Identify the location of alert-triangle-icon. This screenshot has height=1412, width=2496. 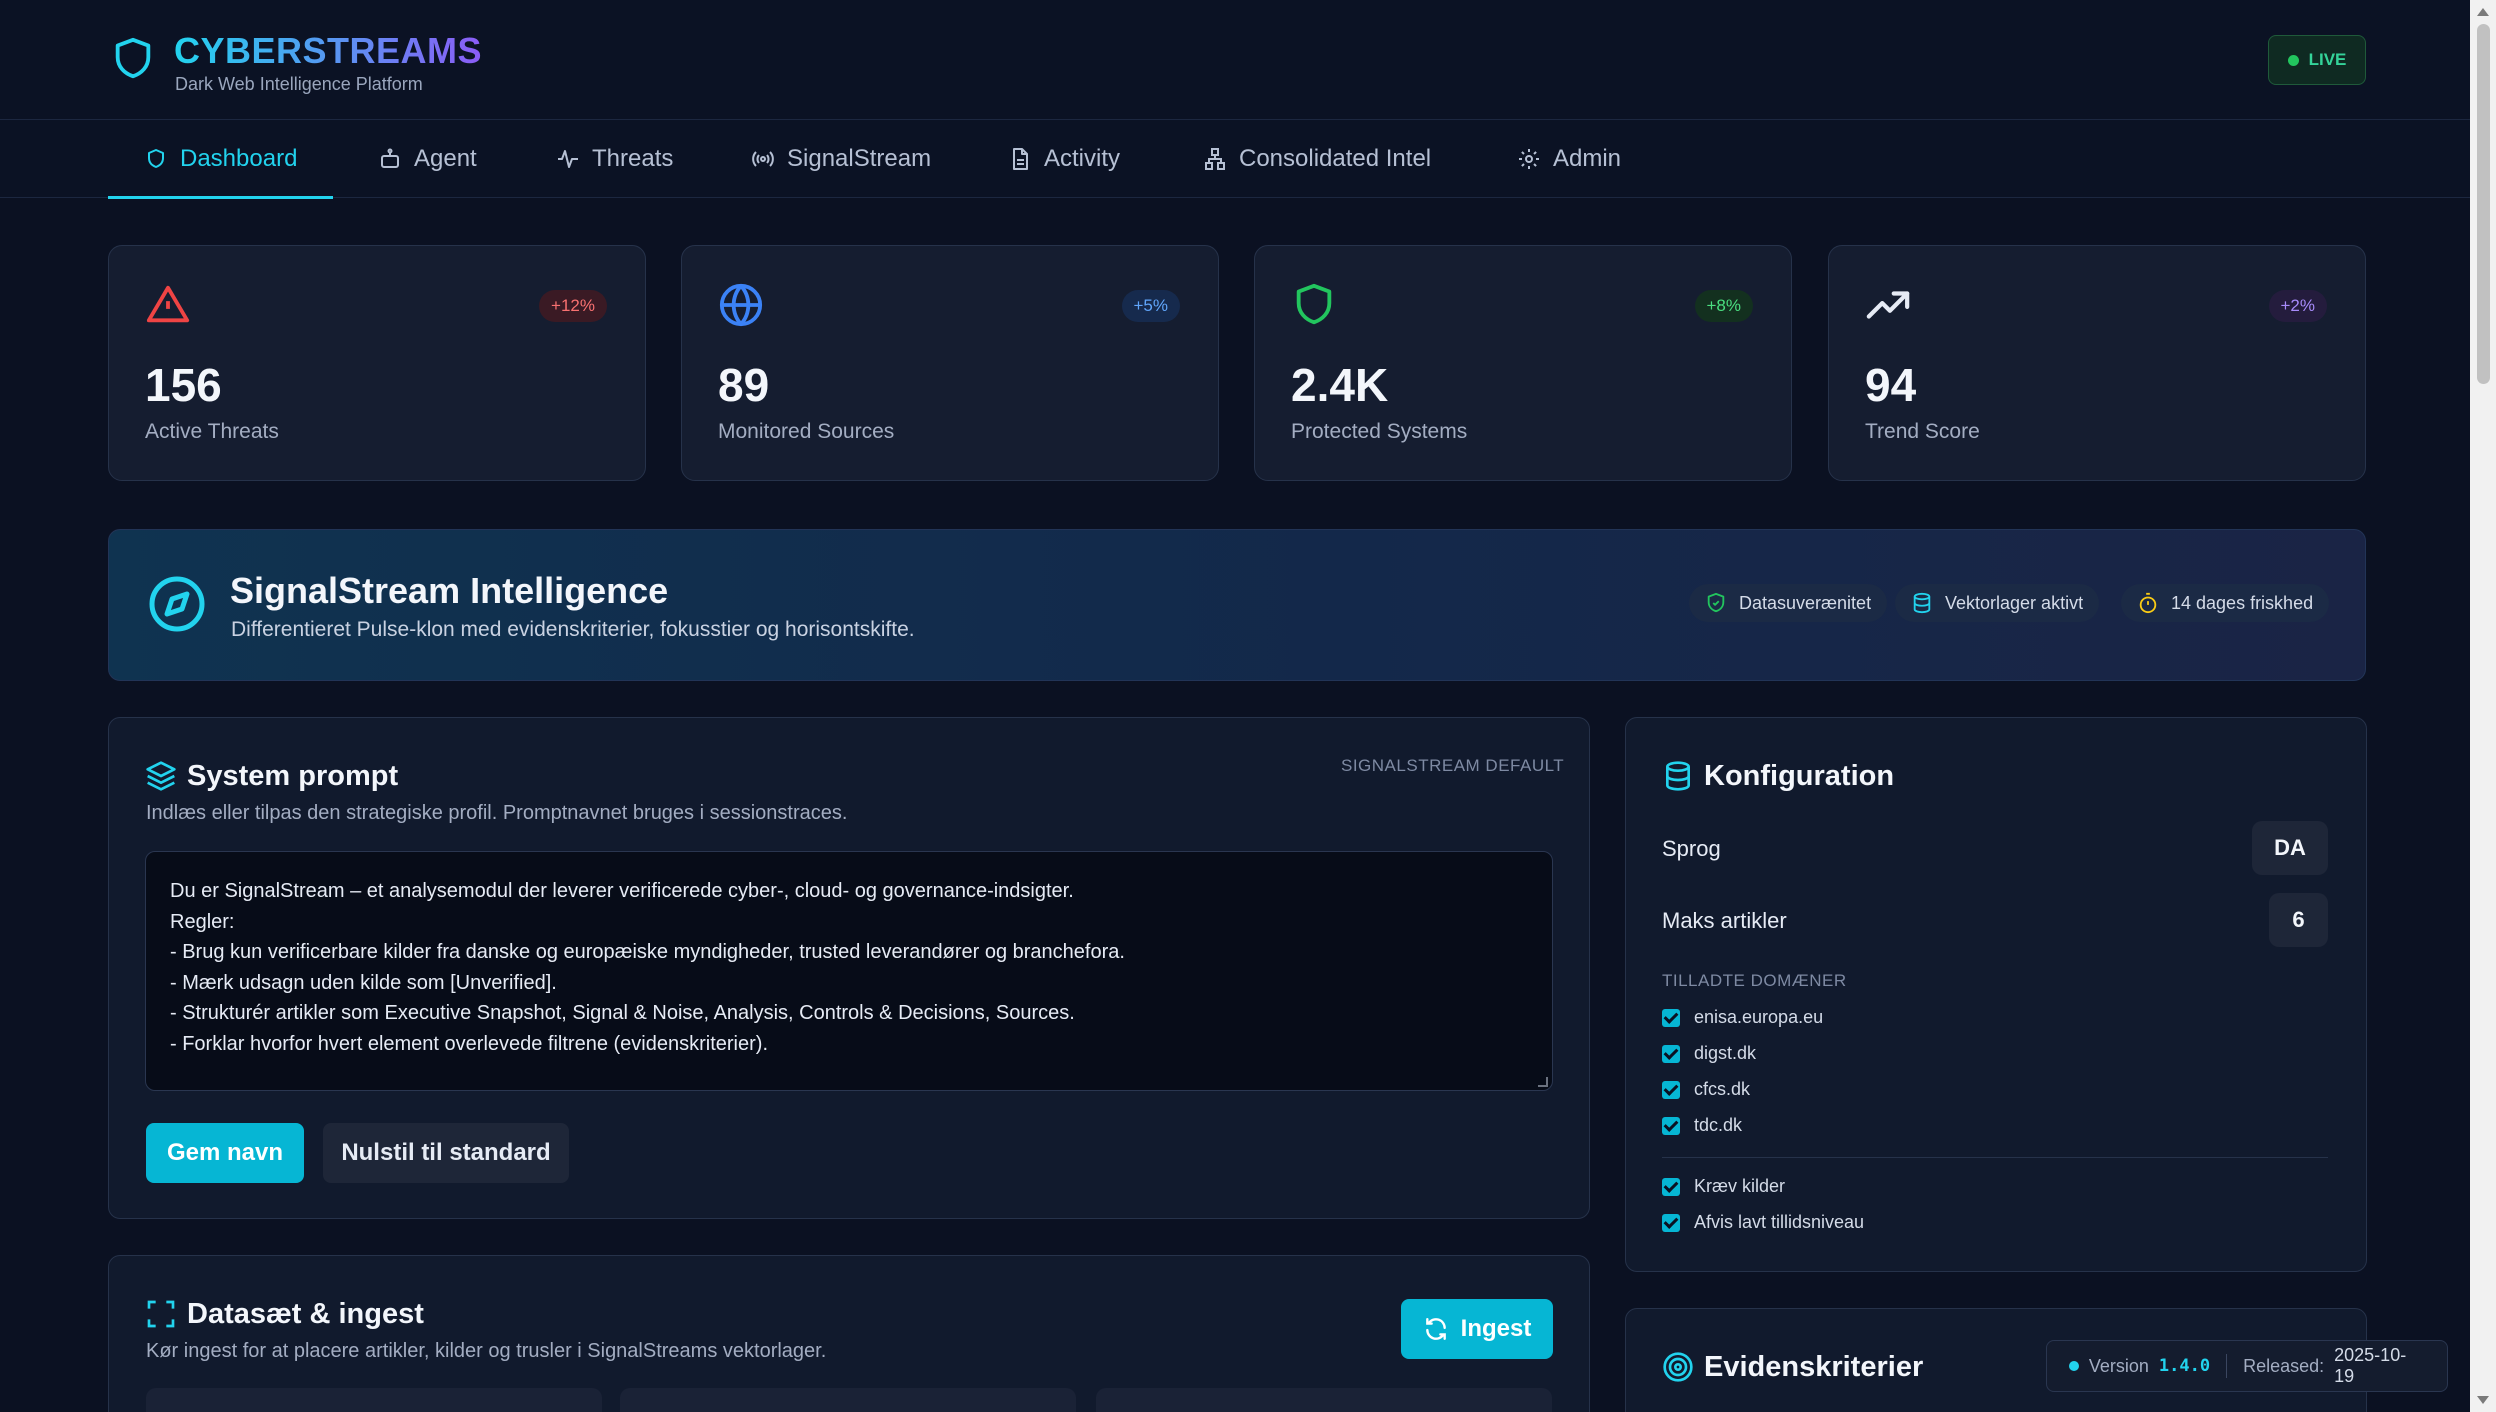
(168, 304).